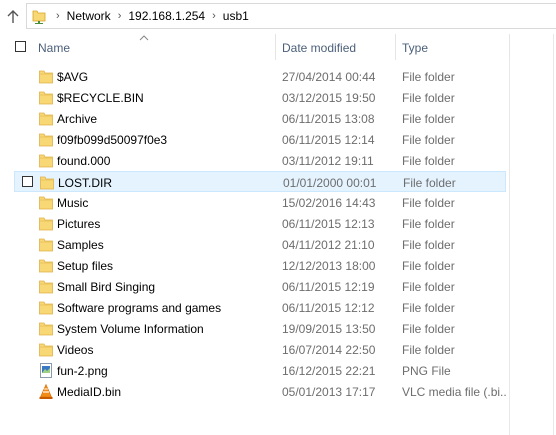 The image size is (556, 435). I want to click on file-name: Software programs and games, so click(139, 308).